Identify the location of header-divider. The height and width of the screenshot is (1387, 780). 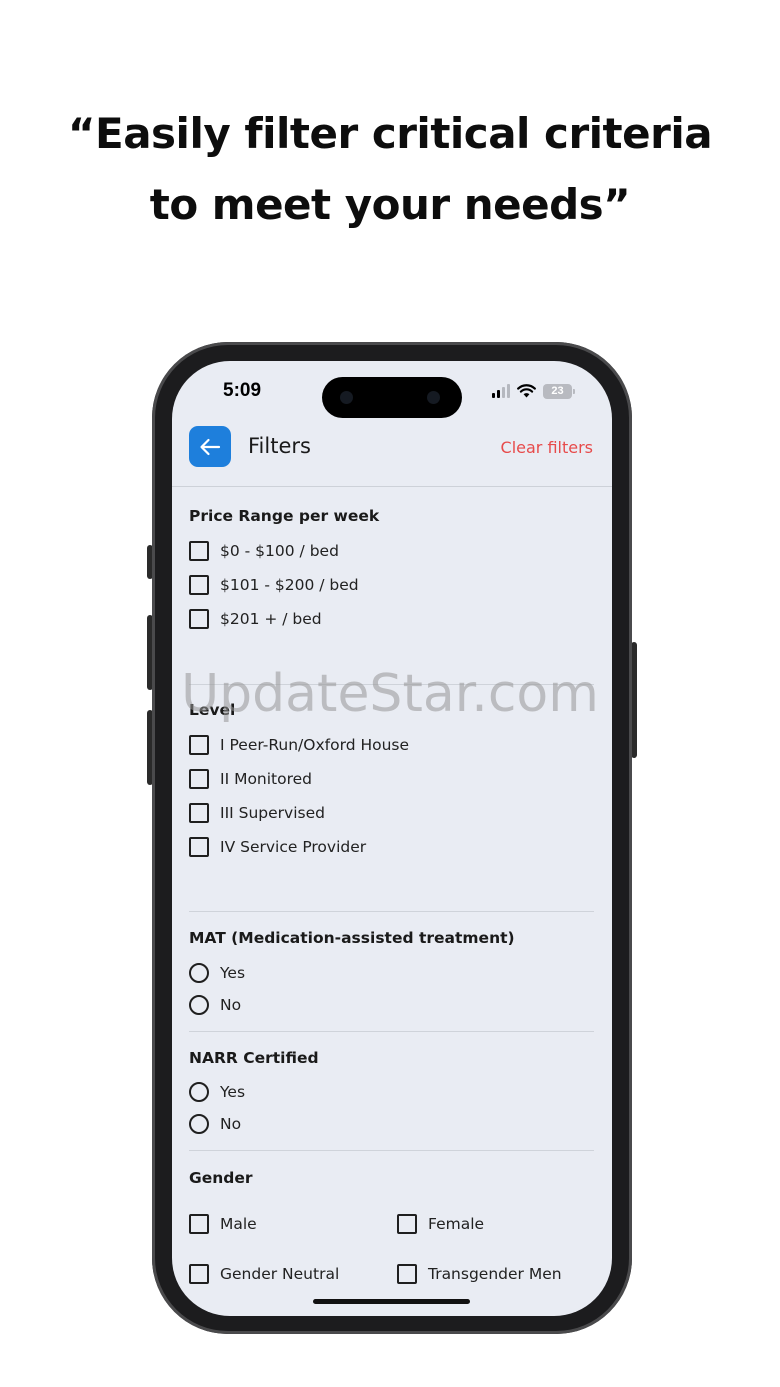
(392, 486).